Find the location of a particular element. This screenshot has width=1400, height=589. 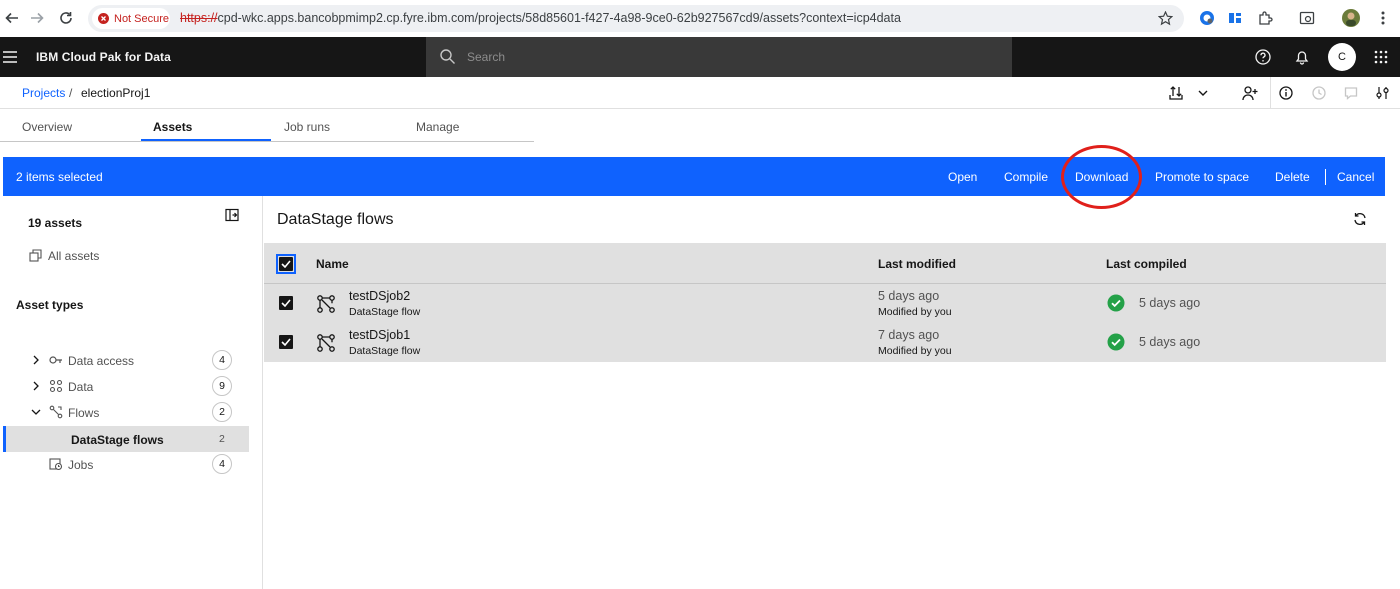

count-badge: 2 is located at coordinates (222, 412).